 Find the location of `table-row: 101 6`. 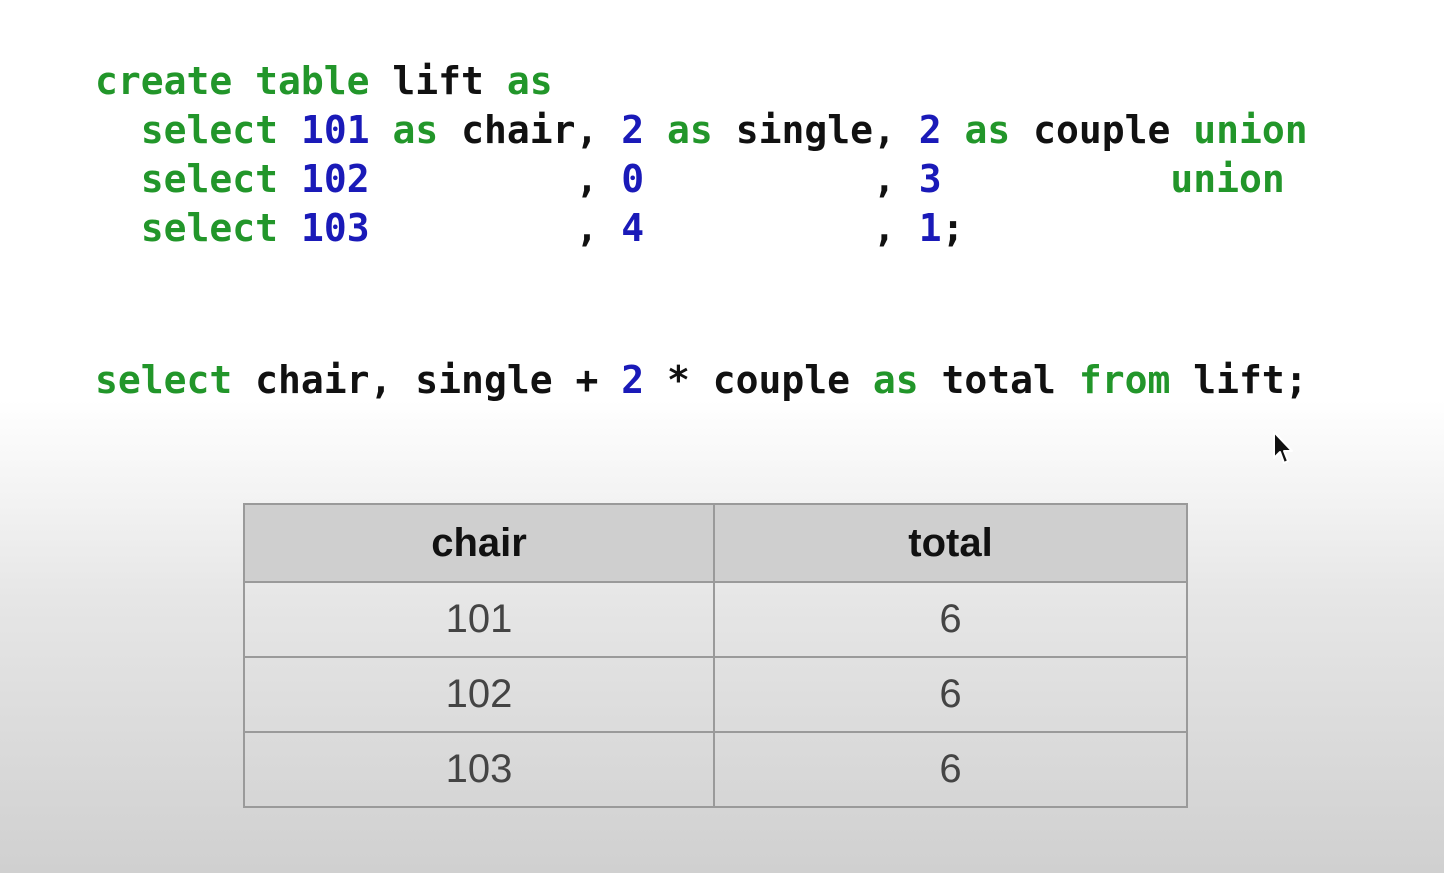

table-row: 101 6 is located at coordinates (715, 619).